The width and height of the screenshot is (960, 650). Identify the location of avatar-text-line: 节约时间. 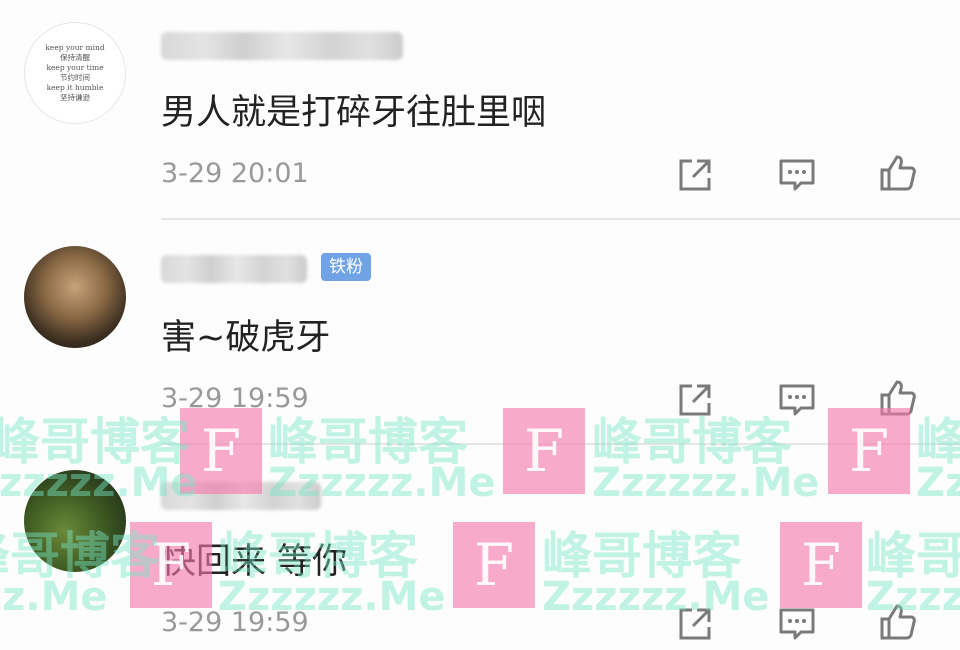
(75, 77).